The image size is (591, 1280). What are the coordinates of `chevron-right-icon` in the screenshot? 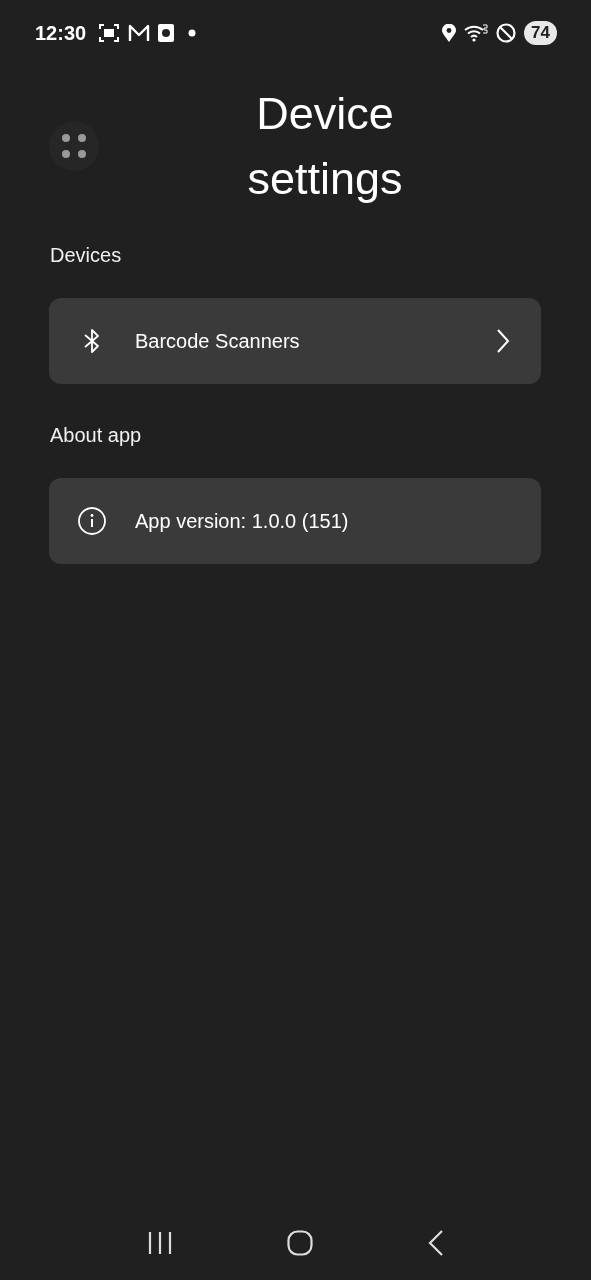 It's located at (503, 341).